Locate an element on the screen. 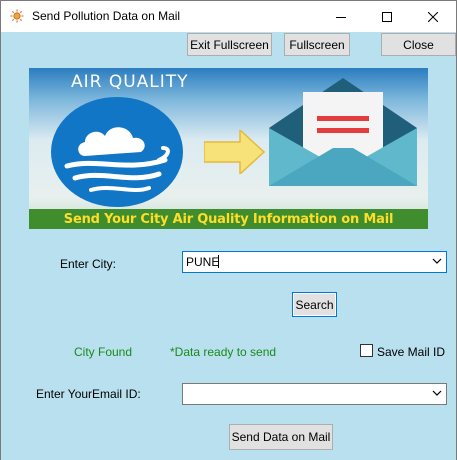  window-title: Send Pollution Data on Mail is located at coordinates (106, 16).